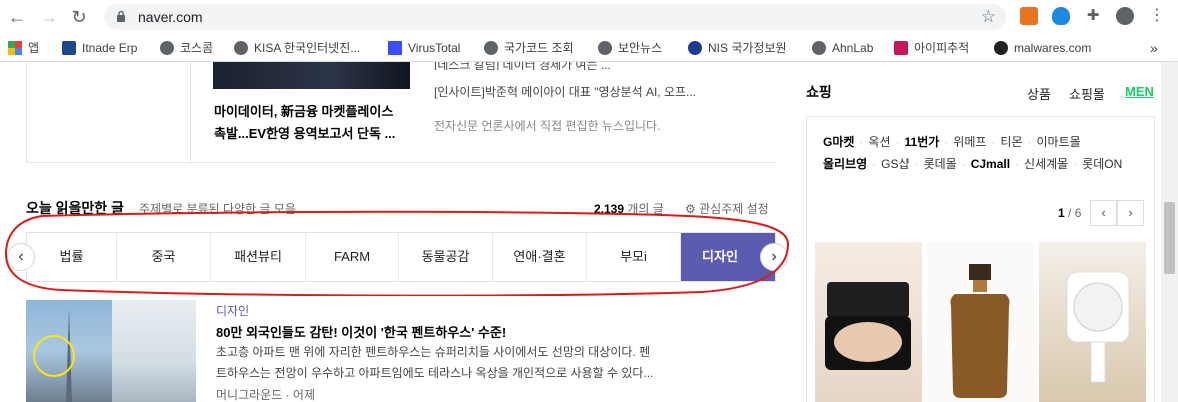 The height and width of the screenshot is (402, 1178). What do you see at coordinates (1098, 327) in the screenshot?
I see `fan-image-icon` at bounding box center [1098, 327].